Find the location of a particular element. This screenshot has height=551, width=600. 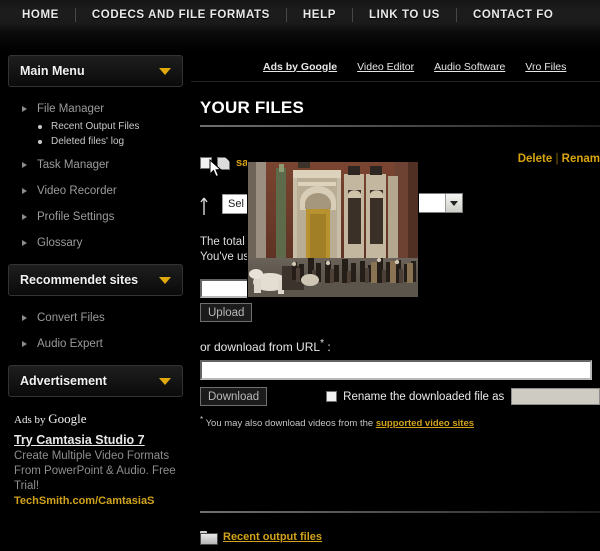

nav-item-help: HELP is located at coordinates (319, 15).